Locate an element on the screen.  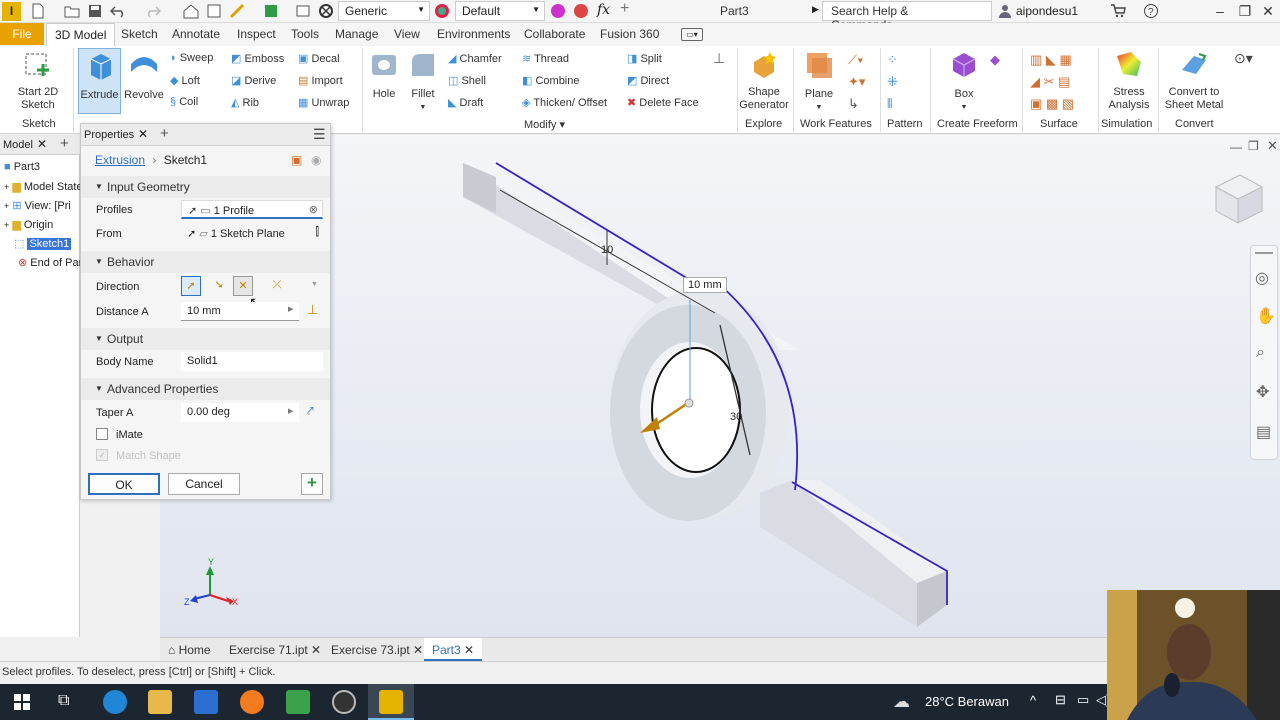
distance-menu-arrow: ▶ is located at coordinates (290, 309).